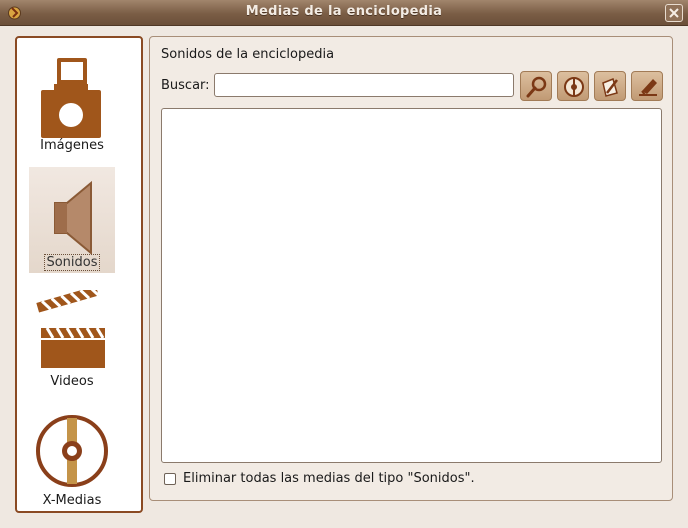 Image resolution: width=688 pixels, height=528 pixels. I want to click on sidebar-item-imagenes: Imágenes, so click(72, 101).